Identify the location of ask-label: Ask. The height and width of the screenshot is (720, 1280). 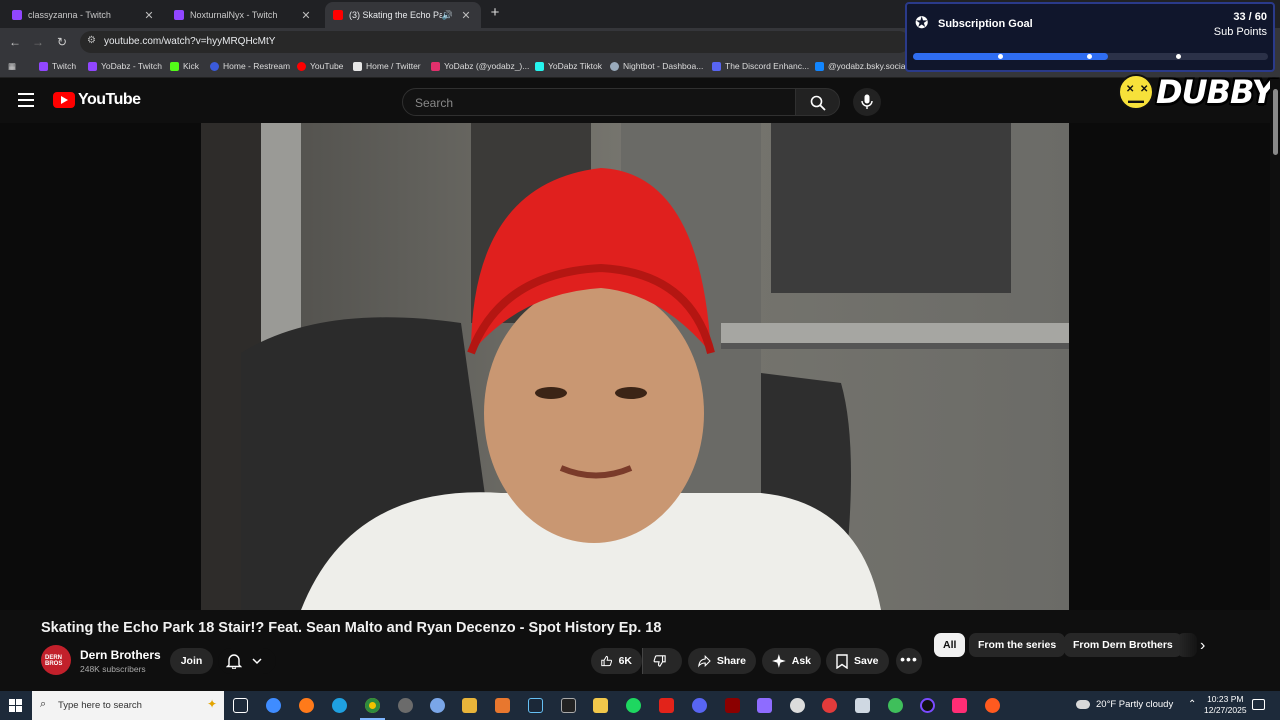
(801, 661).